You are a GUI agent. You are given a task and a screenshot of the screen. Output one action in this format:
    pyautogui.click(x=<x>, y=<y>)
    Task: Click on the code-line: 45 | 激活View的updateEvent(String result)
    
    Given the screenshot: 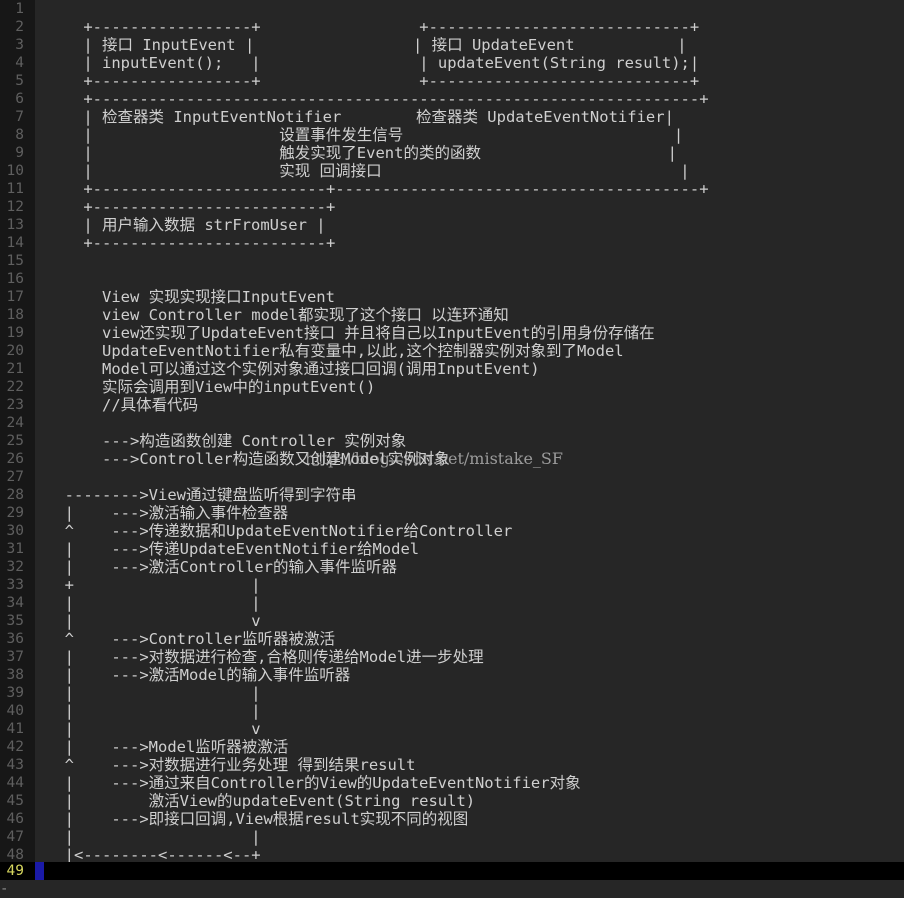 What is the action you would take?
    pyautogui.click(x=452, y=801)
    